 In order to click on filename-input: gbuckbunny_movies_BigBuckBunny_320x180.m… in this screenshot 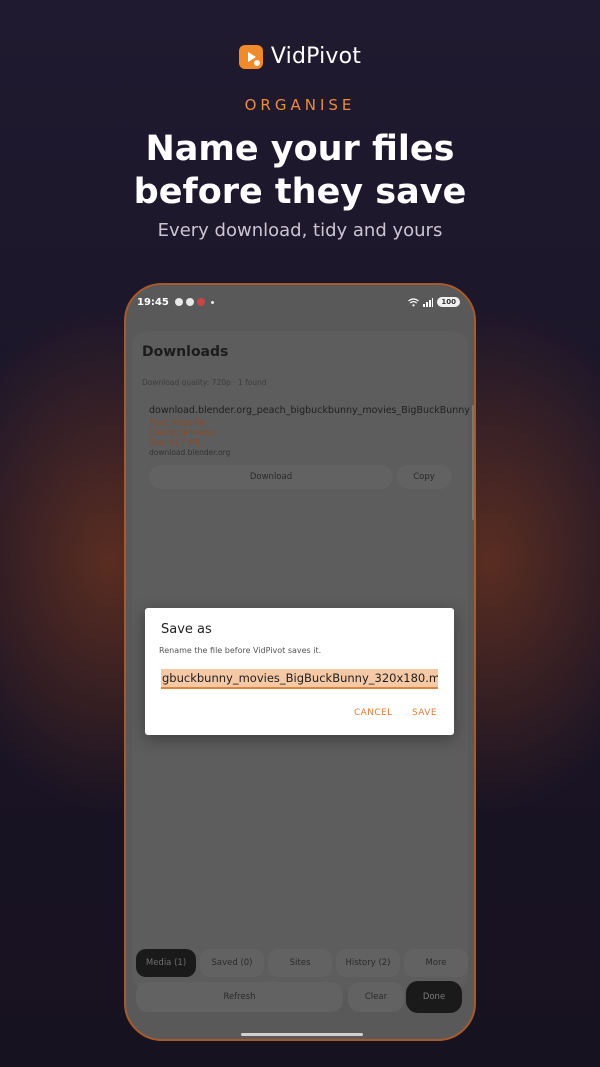, I will do `click(299, 679)`.